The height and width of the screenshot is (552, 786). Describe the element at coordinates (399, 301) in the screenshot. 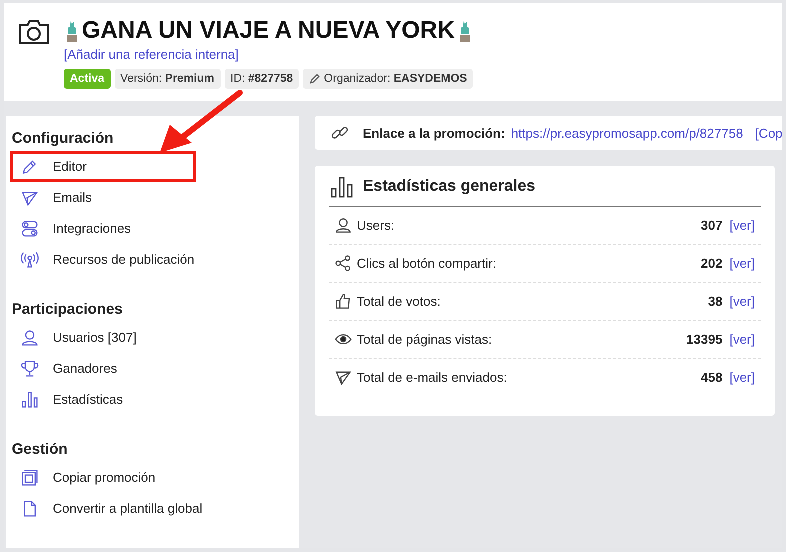

I see `stat-label: Total de votos:` at that location.